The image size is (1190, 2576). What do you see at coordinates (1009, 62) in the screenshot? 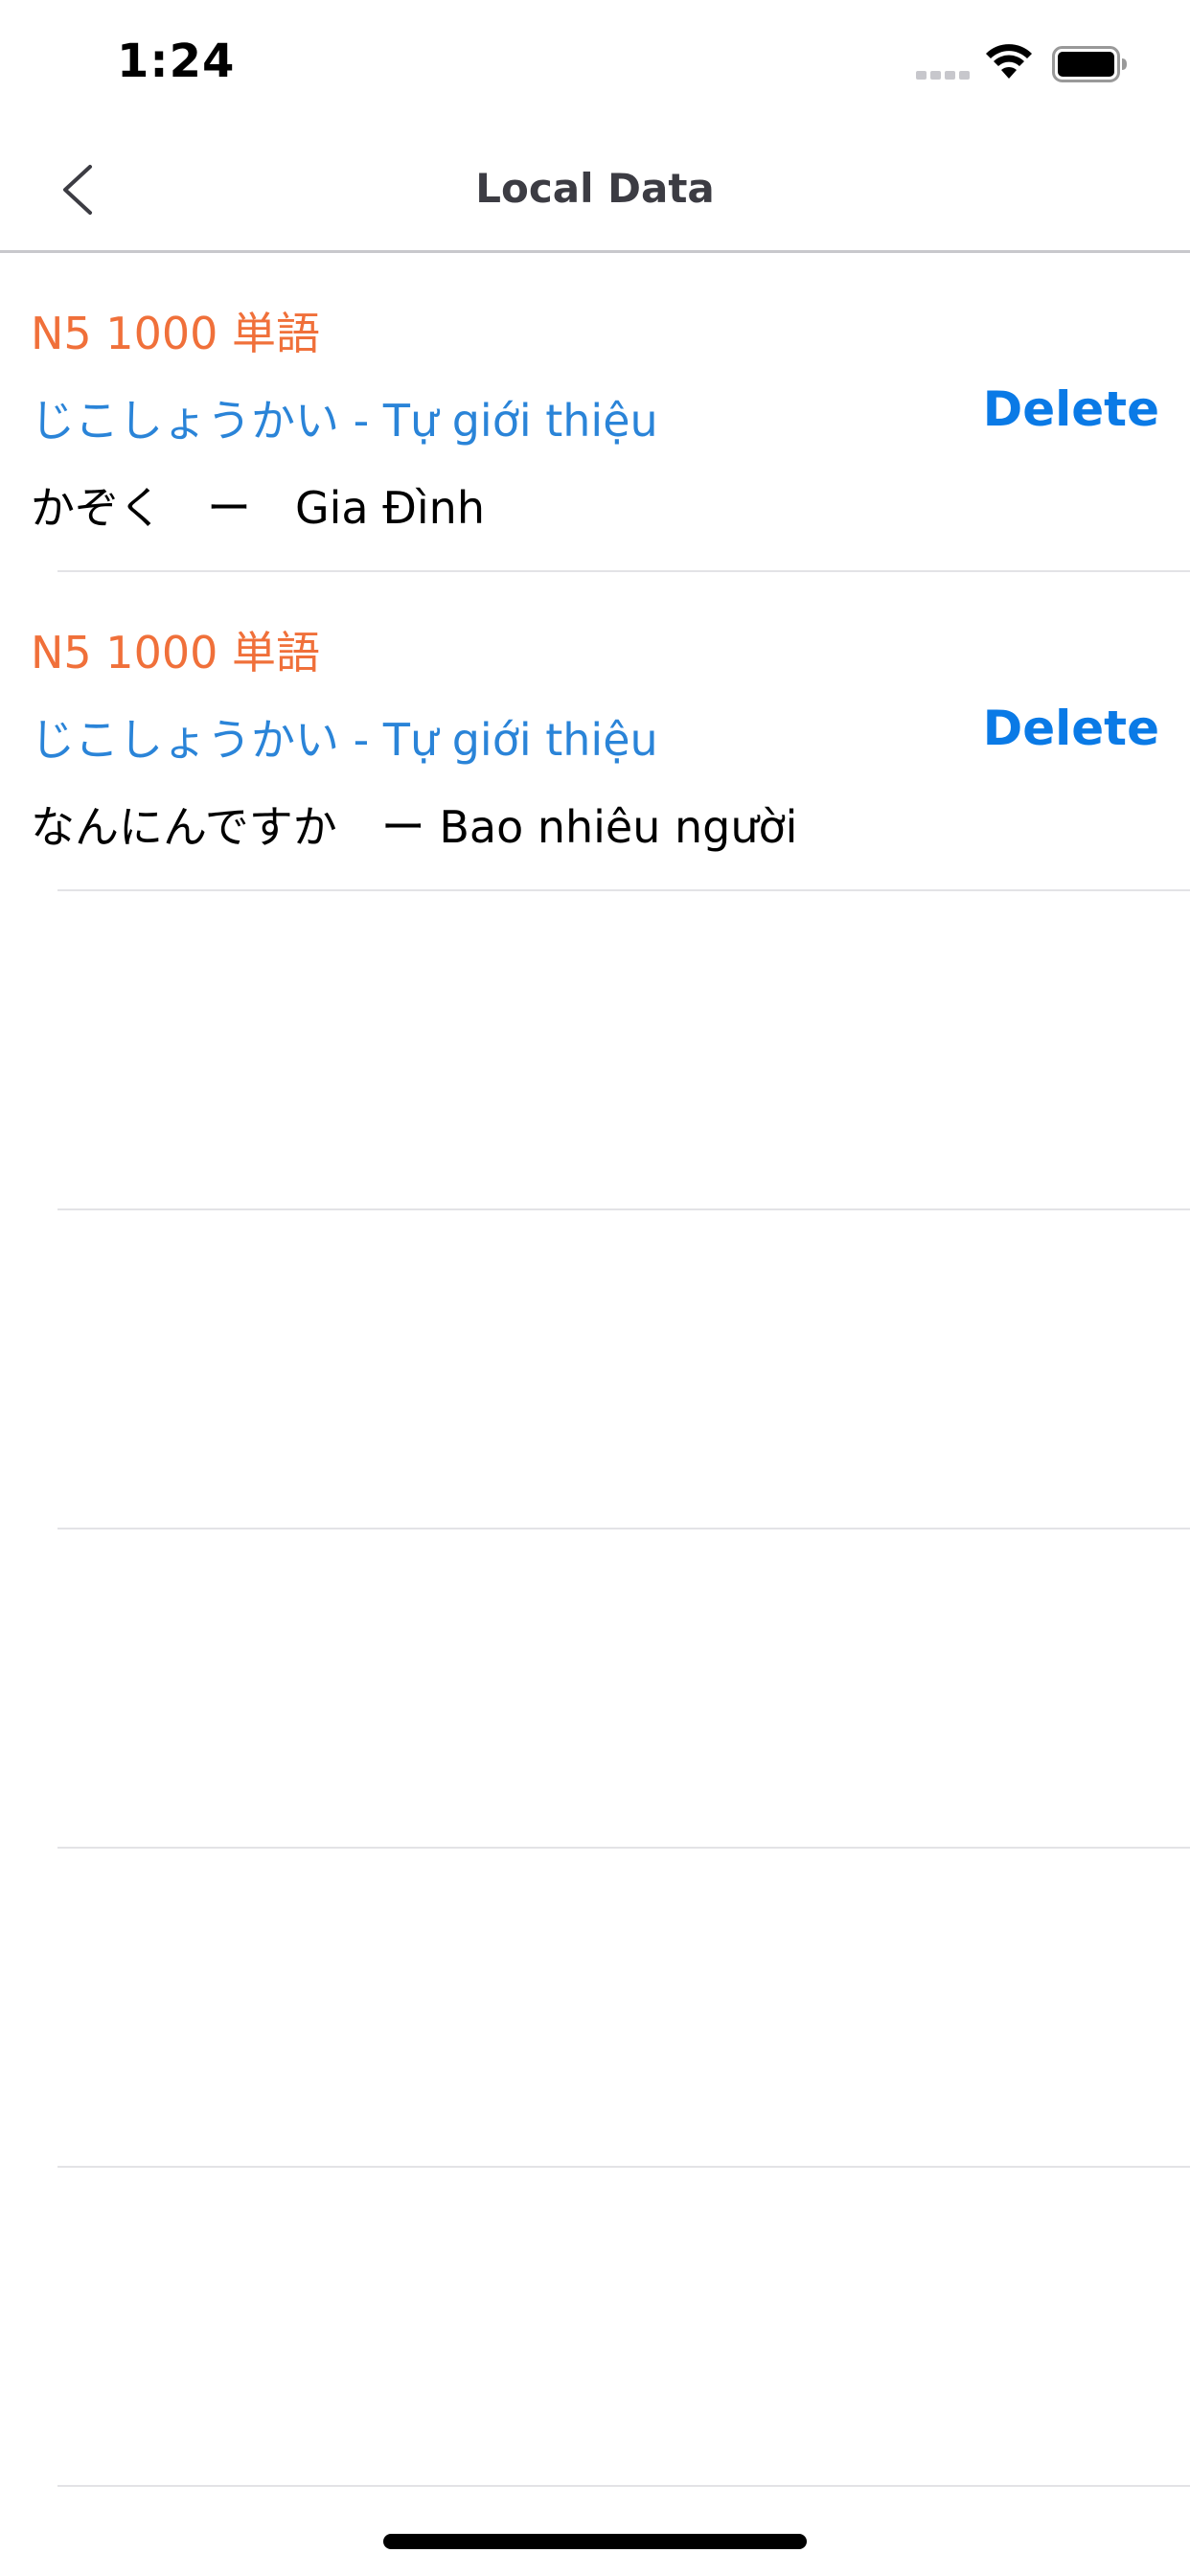
I see `wifi-icon` at bounding box center [1009, 62].